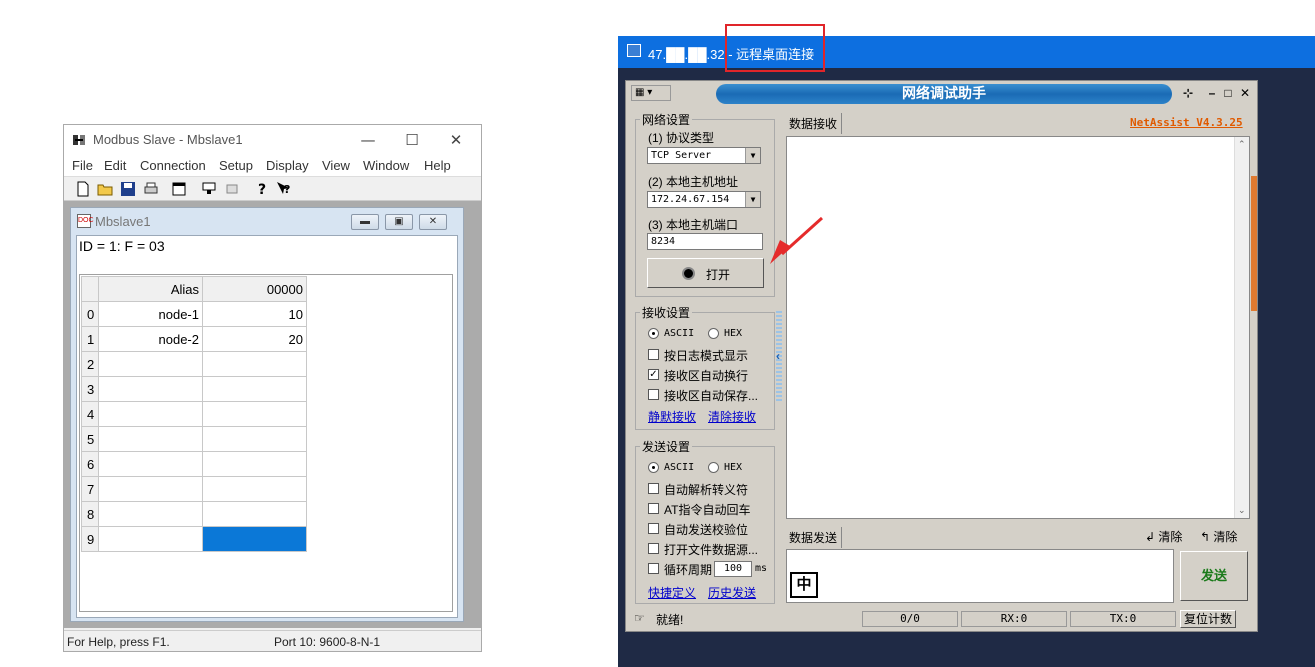 The width and height of the screenshot is (1315, 667). I want to click on context-help-icon: ?, so click(284, 189).